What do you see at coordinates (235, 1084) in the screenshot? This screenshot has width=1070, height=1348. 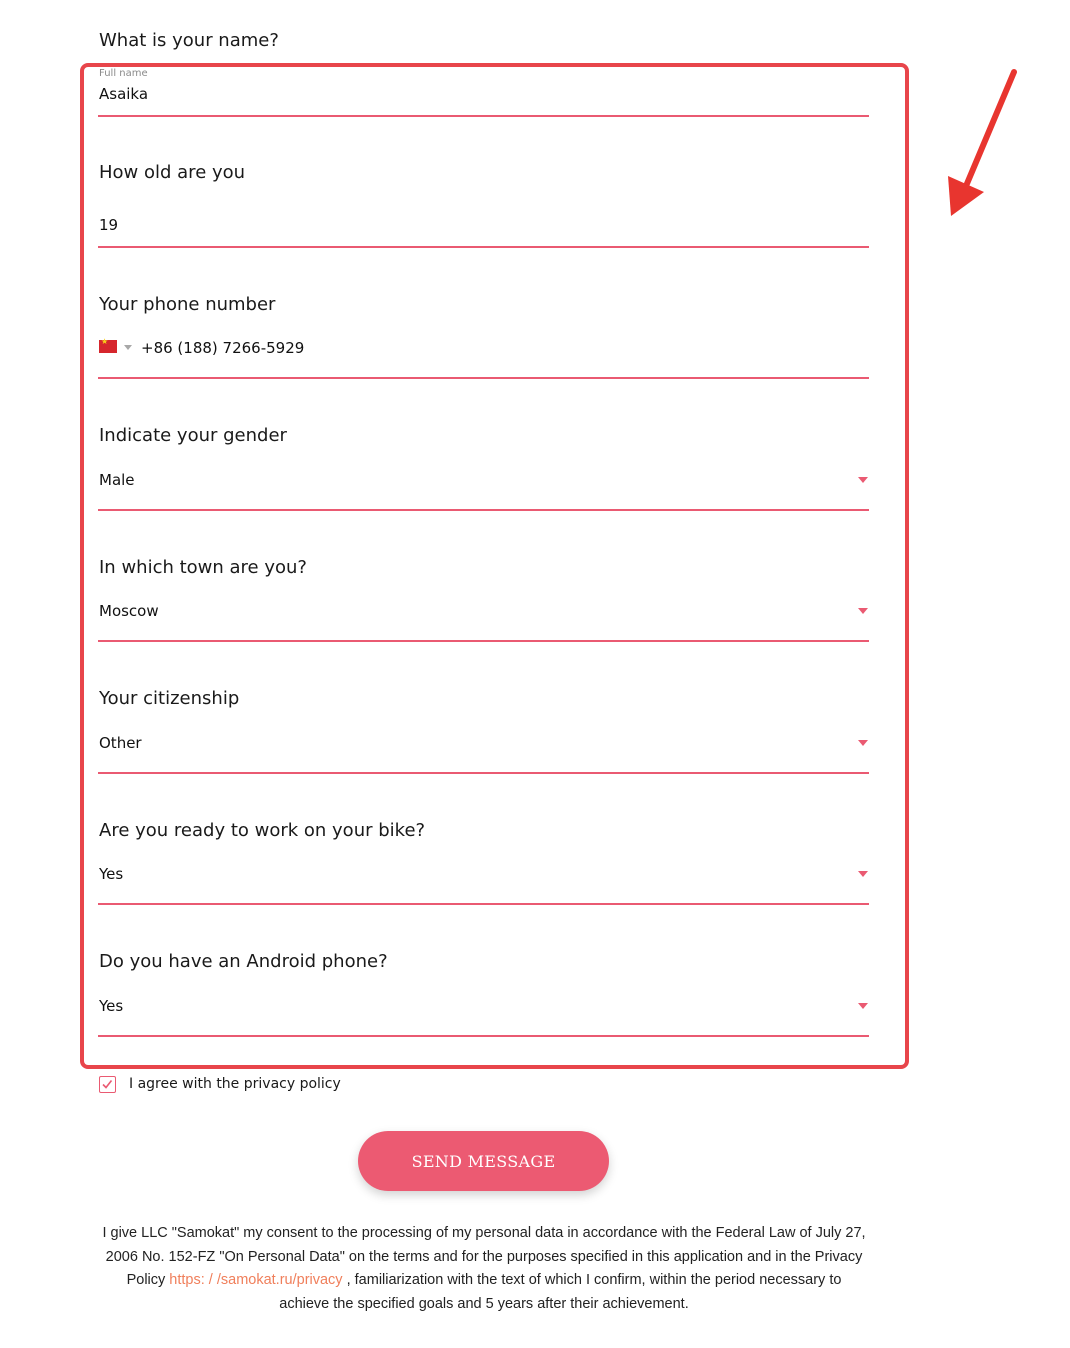 I see `privacy-agree-label: I agree with the privacy policy` at bounding box center [235, 1084].